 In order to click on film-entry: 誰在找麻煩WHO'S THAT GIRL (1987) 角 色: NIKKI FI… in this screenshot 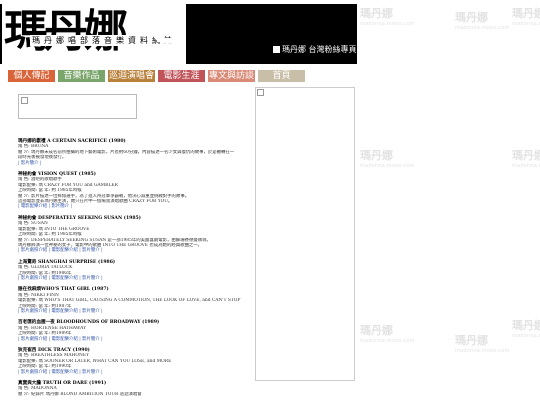, I will do `click(135, 300)`.